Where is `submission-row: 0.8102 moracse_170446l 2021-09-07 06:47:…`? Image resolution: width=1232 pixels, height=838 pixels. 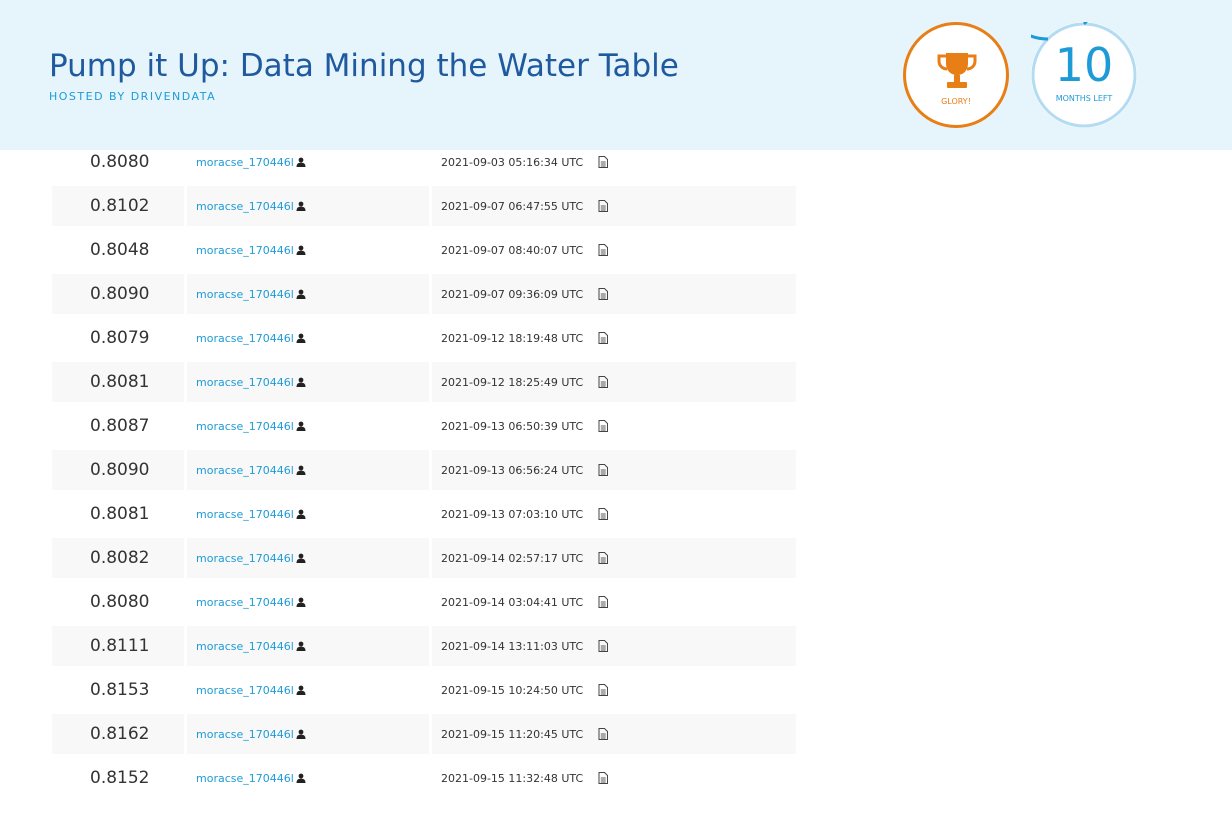
submission-row: 0.8102 moracse_170446l 2021-09-07 06:47:… is located at coordinates (424, 206).